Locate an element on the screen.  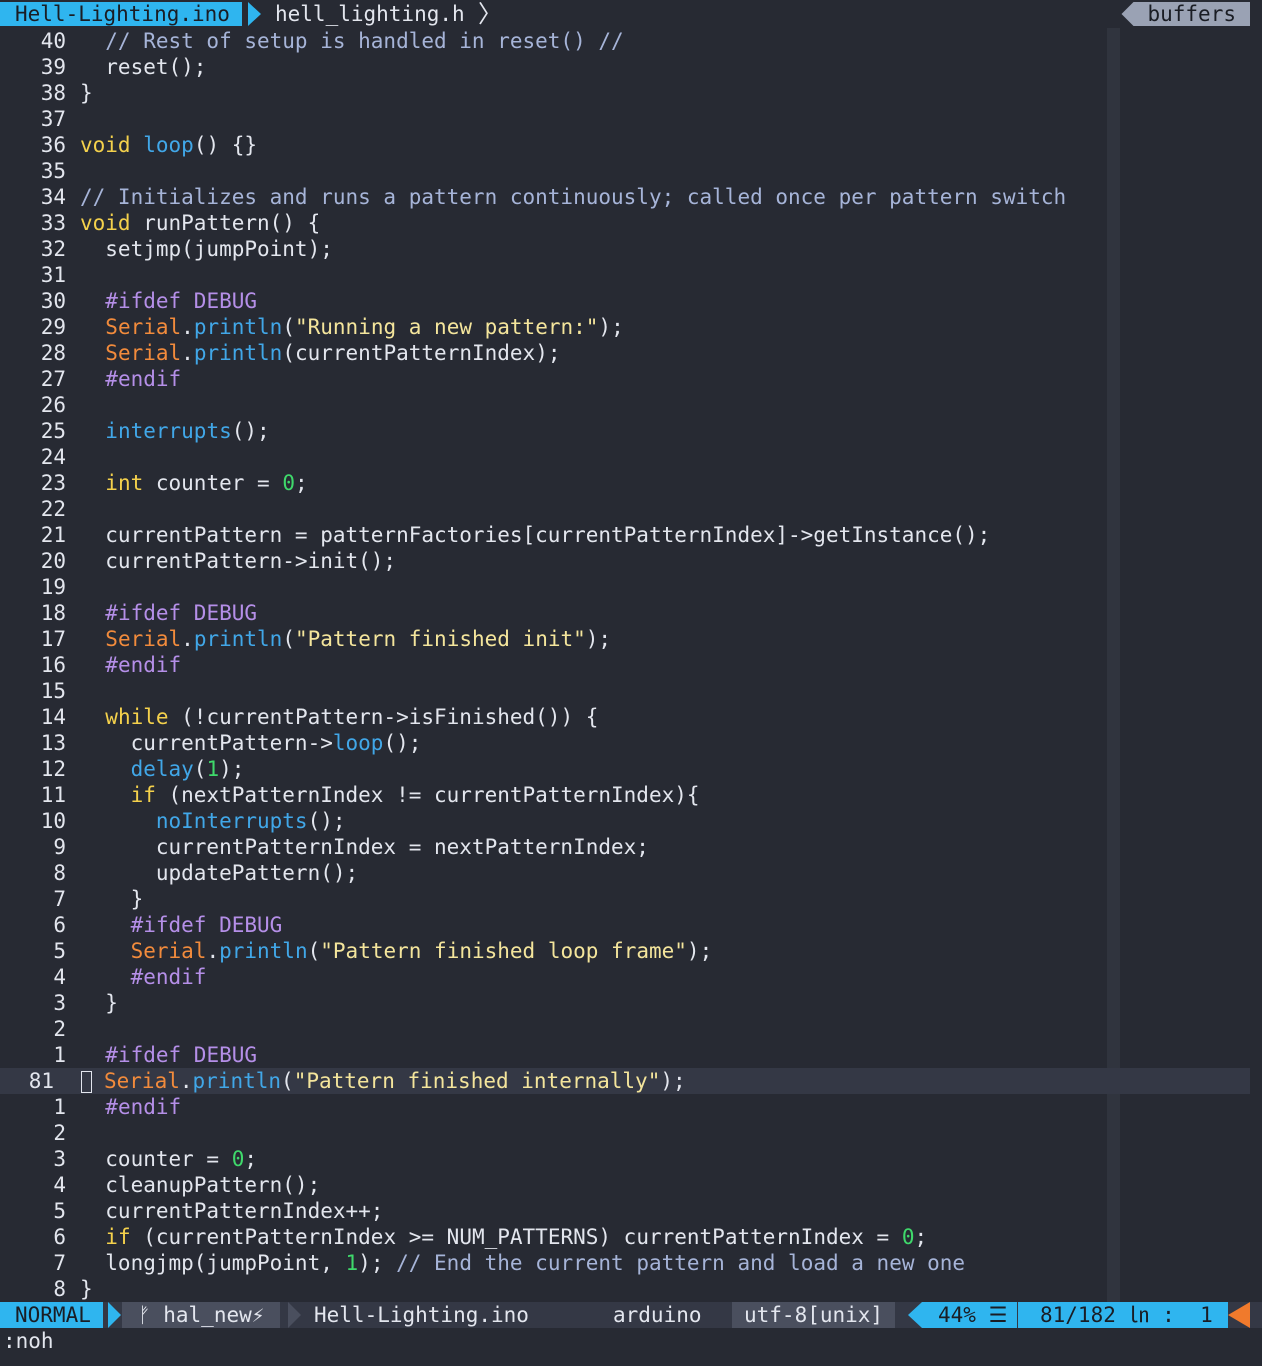
code-line: 36 void loop() {} is located at coordinates (625, 145).